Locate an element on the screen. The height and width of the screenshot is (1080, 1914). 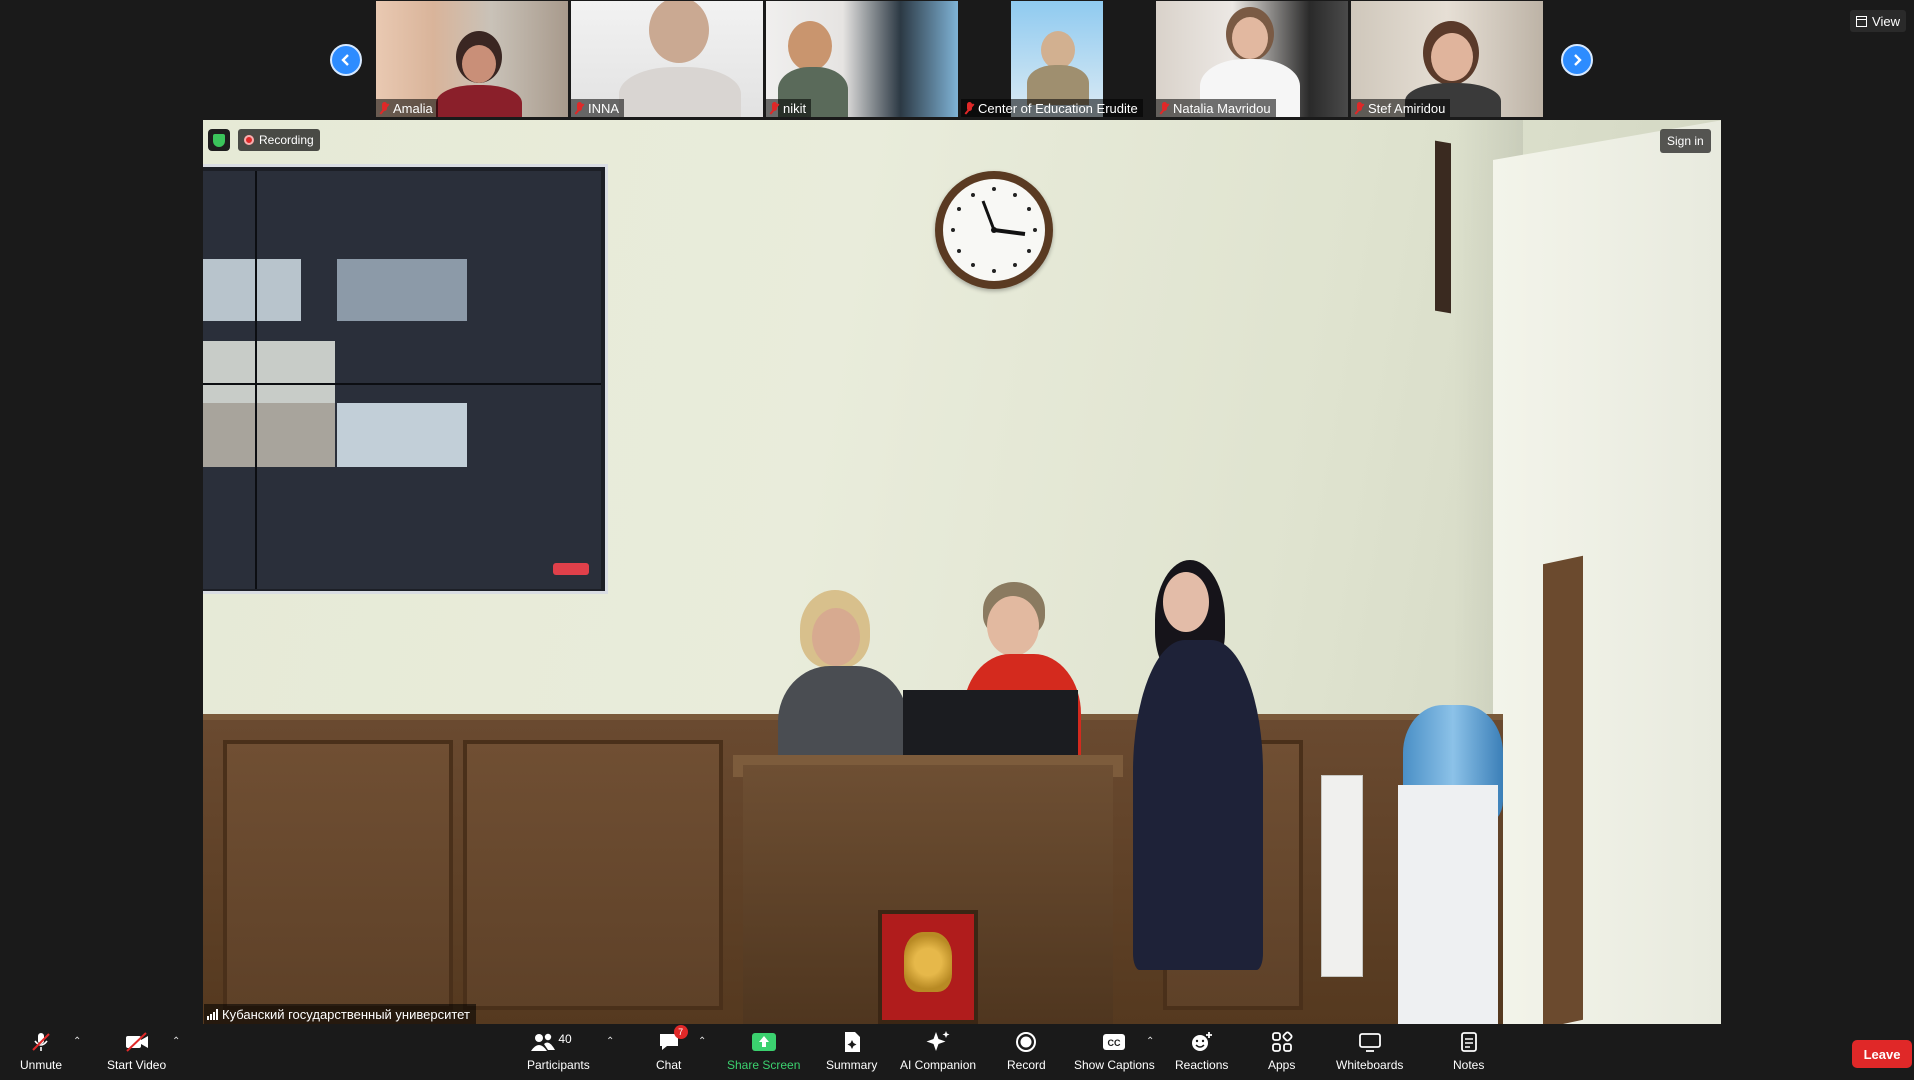
audio-options-caret: ⌃ is located at coordinates (77, 1041).